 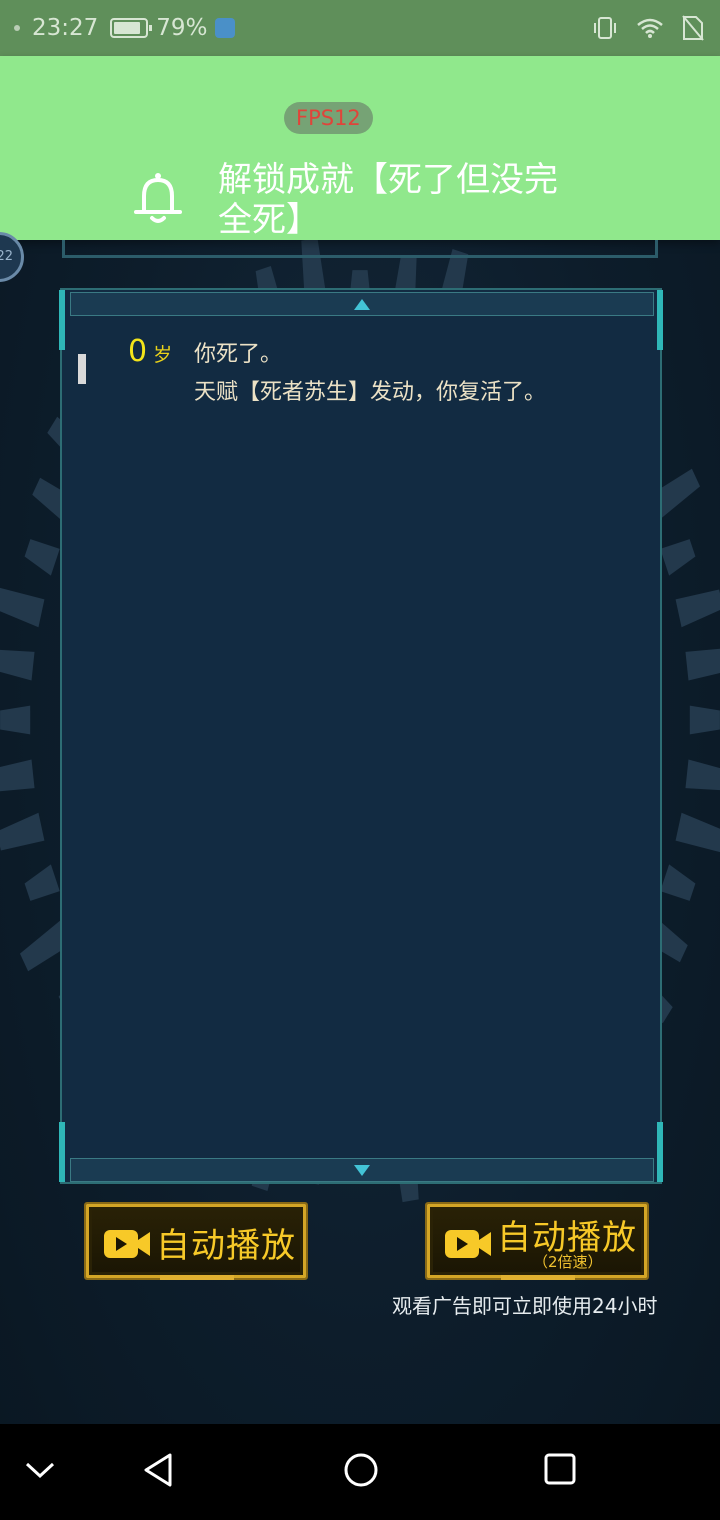 What do you see at coordinates (131, 28) in the screenshot?
I see `battery-icon` at bounding box center [131, 28].